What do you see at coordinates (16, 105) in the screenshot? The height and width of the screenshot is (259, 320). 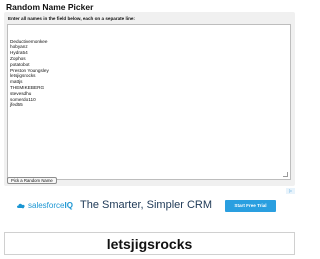 I see `name-line: jfed55` at bounding box center [16, 105].